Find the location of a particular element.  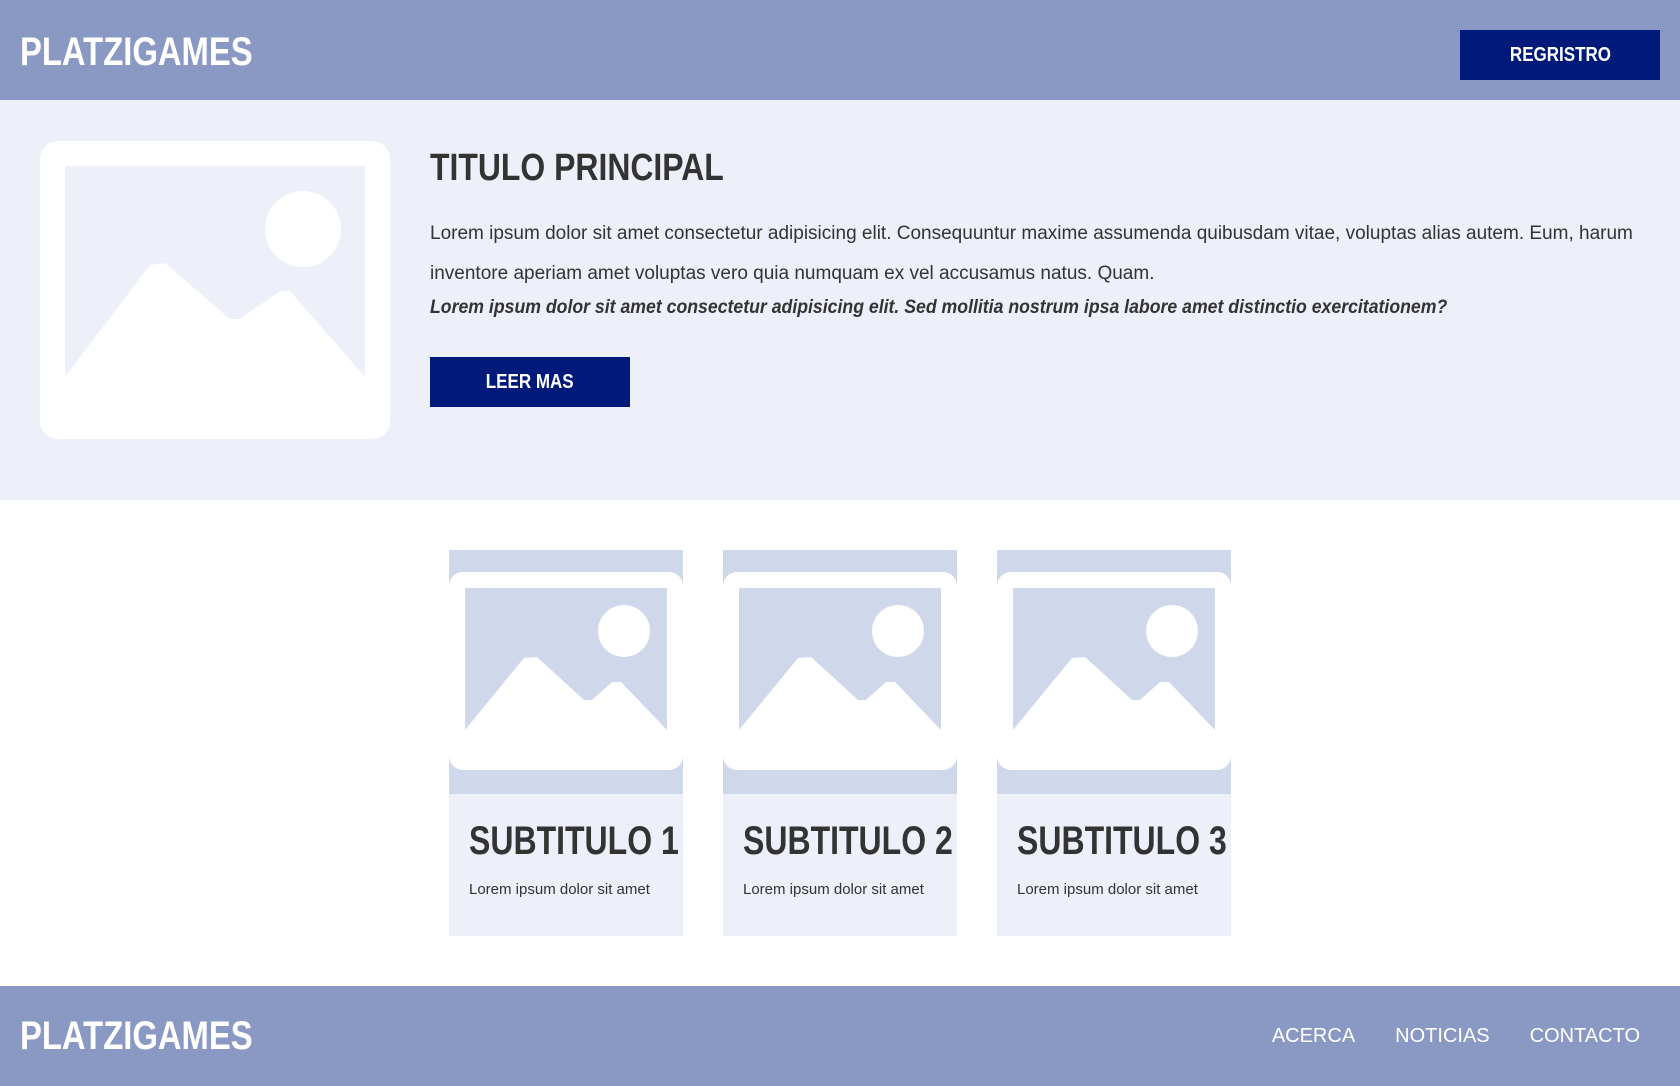

footer-link-acerca: ACERCA is located at coordinates (1313, 1036).